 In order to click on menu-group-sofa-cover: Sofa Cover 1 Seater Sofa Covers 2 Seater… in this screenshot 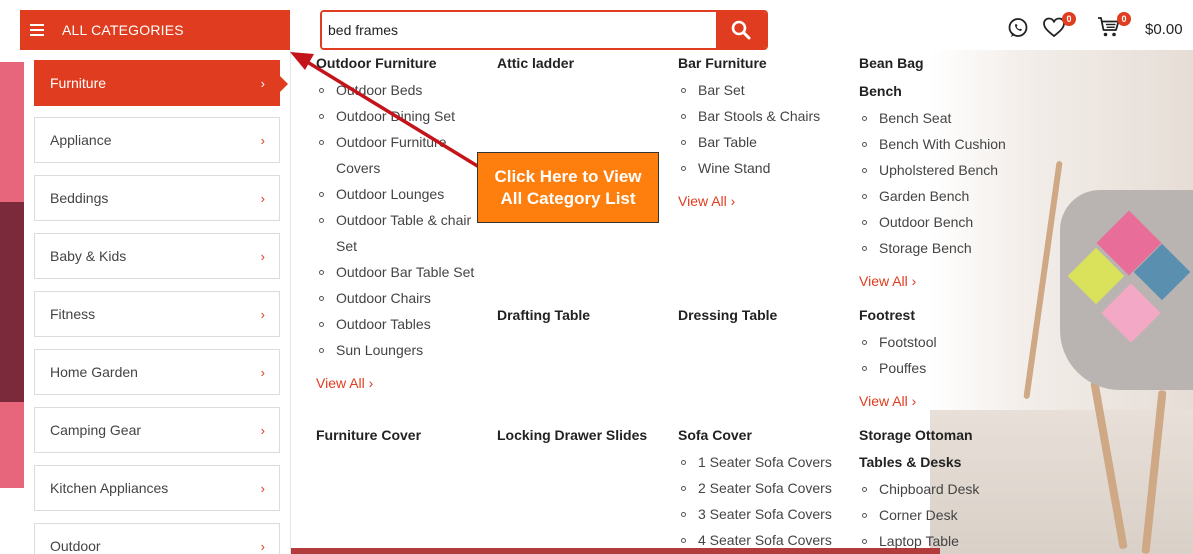, I will do `click(760, 487)`.